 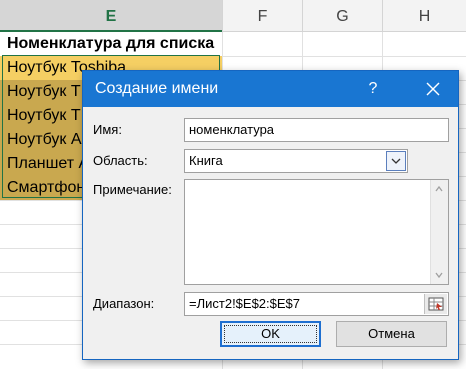 I want to click on scope-label: Область:, so click(x=120, y=160).